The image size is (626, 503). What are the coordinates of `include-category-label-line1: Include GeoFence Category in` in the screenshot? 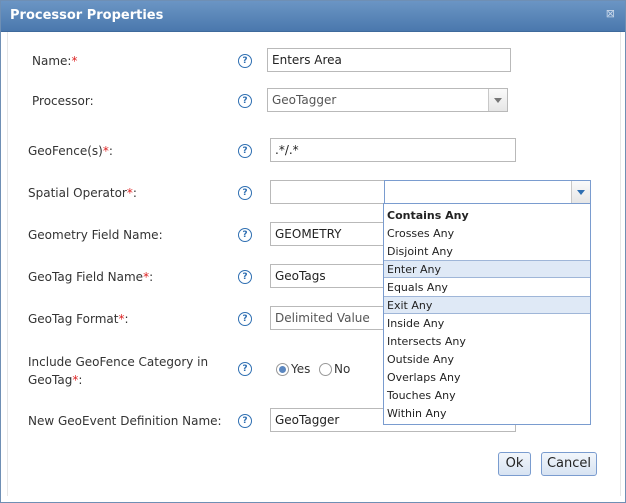 It's located at (118, 362).